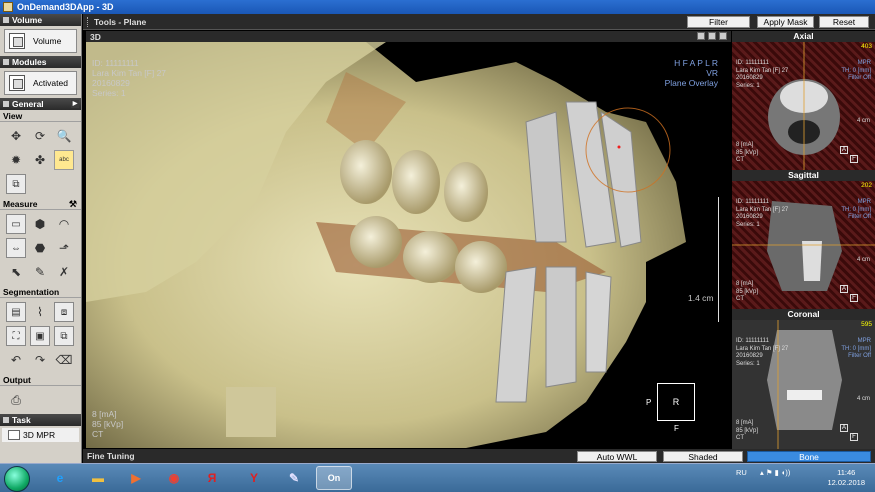 The image size is (875, 492). Describe the element at coordinates (748, 224) in the screenshot. I see `sagittal-series: Series: 1` at that location.